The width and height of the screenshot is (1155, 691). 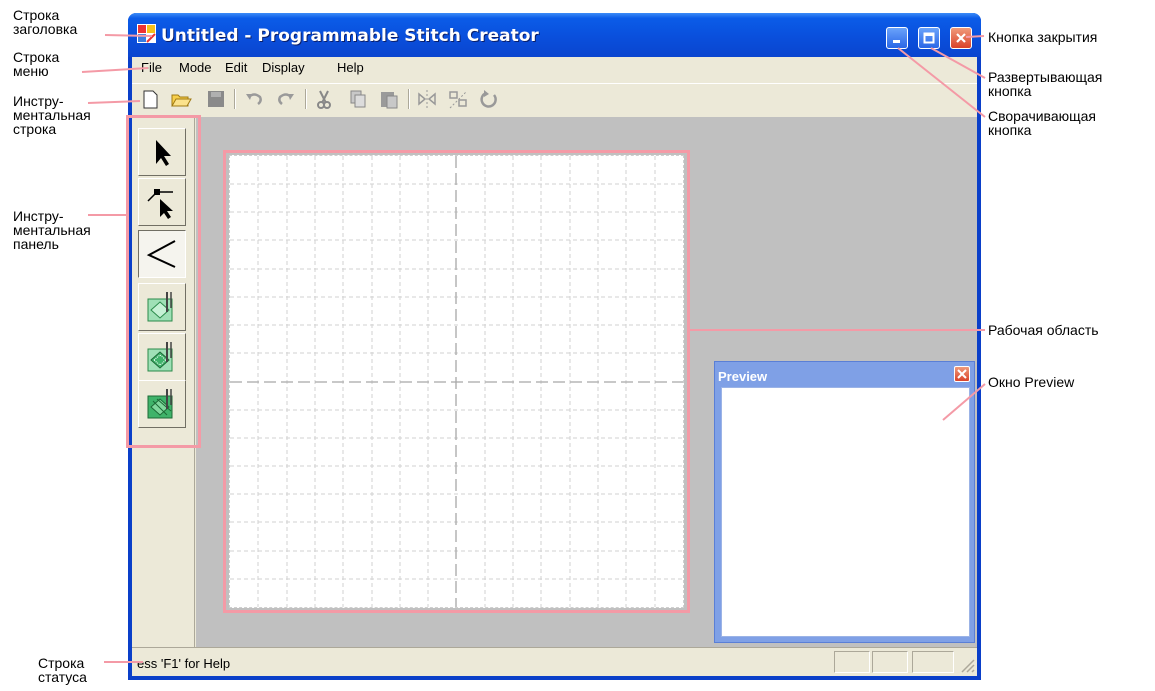 What do you see at coordinates (1045, 84) in the screenshot?
I see `callout-maximize-button: Развертывающая кнопка` at bounding box center [1045, 84].